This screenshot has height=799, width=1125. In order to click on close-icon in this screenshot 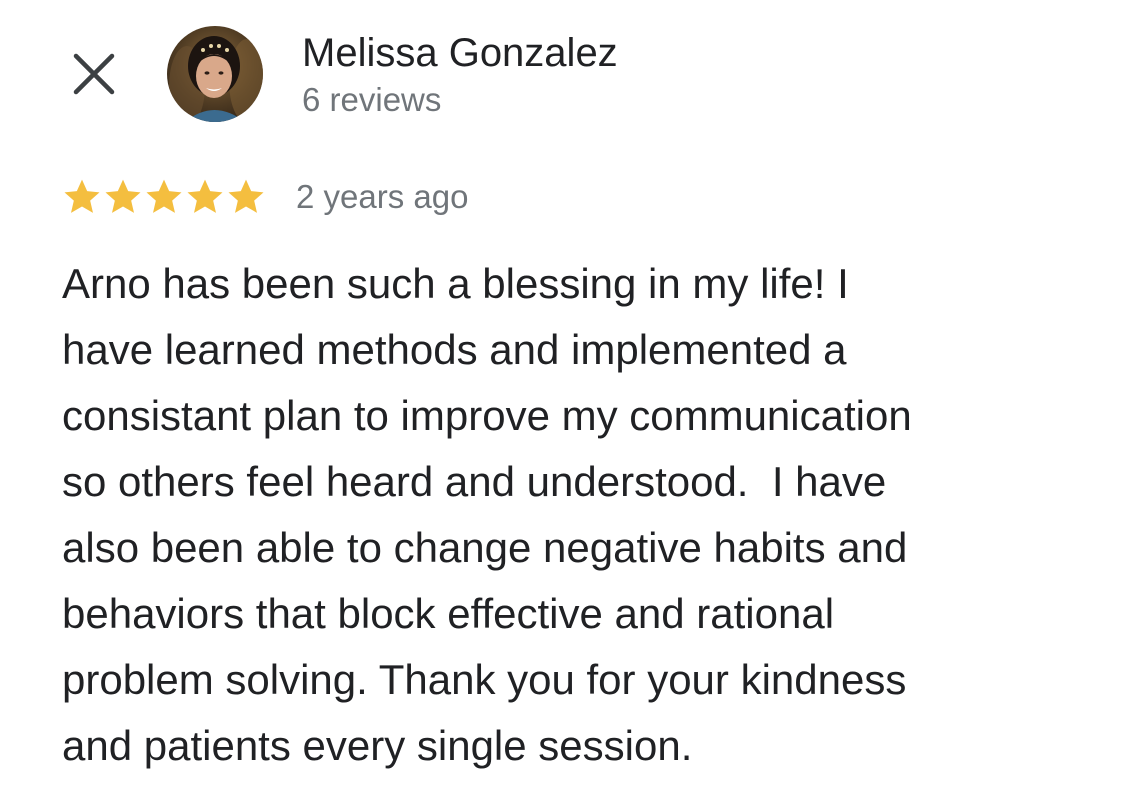, I will do `click(94, 76)`.